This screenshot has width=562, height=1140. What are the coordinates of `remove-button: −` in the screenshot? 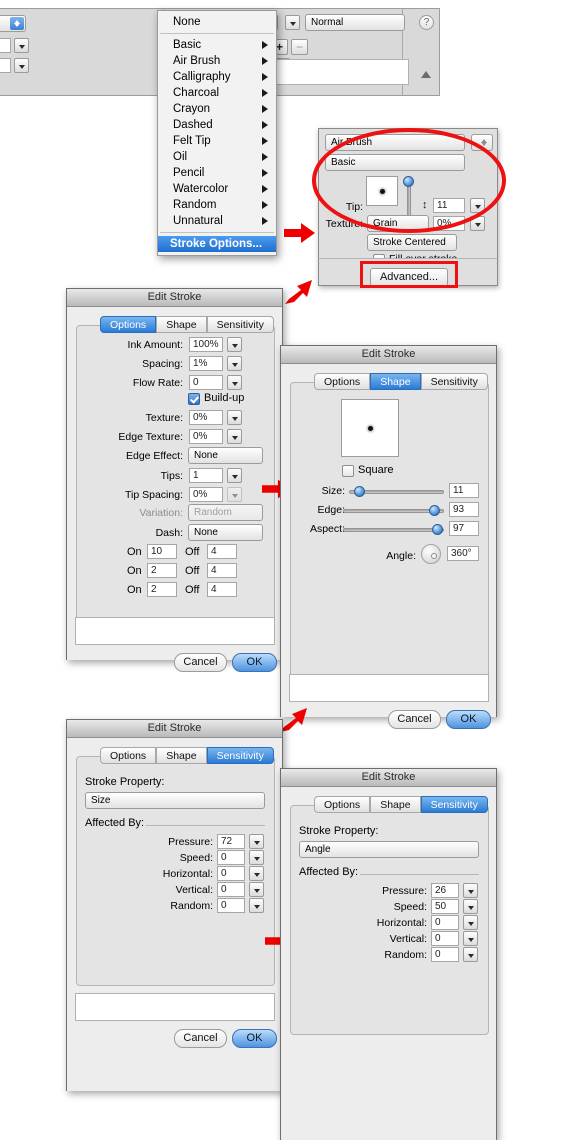 It's located at (299, 47).